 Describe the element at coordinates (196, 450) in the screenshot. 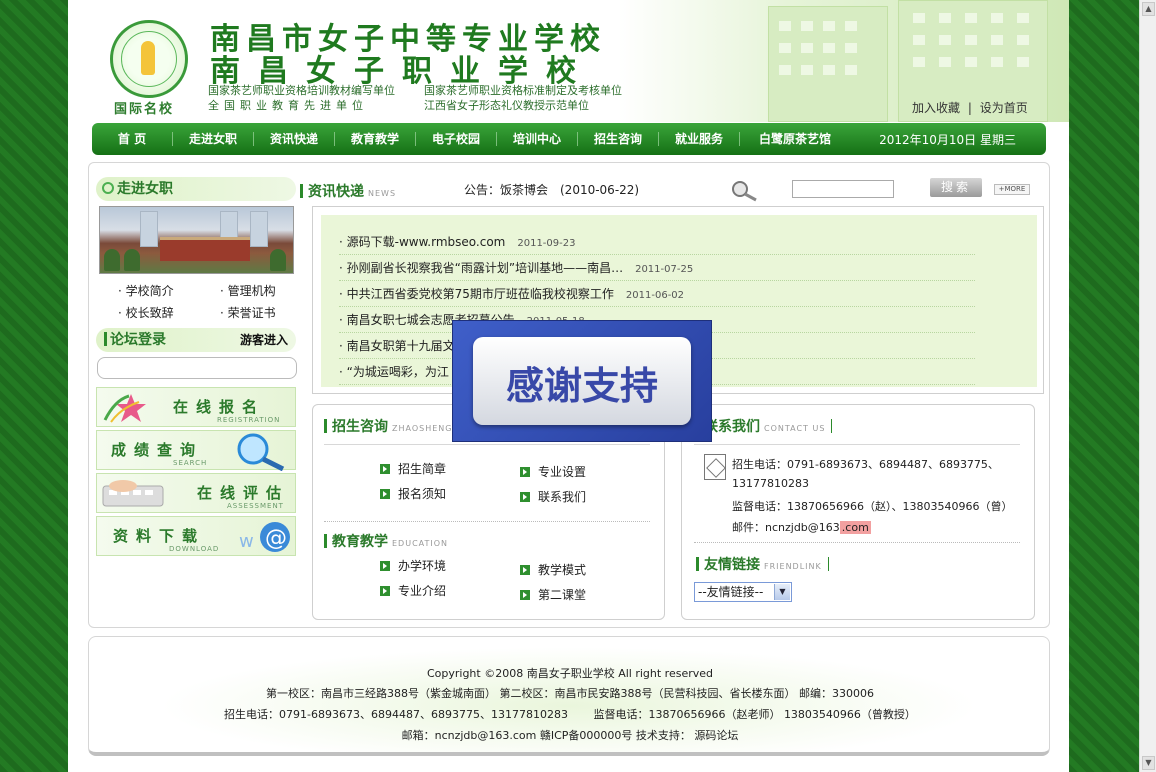

I see `score-search-banner: 成绩查询 SEARCH` at that location.